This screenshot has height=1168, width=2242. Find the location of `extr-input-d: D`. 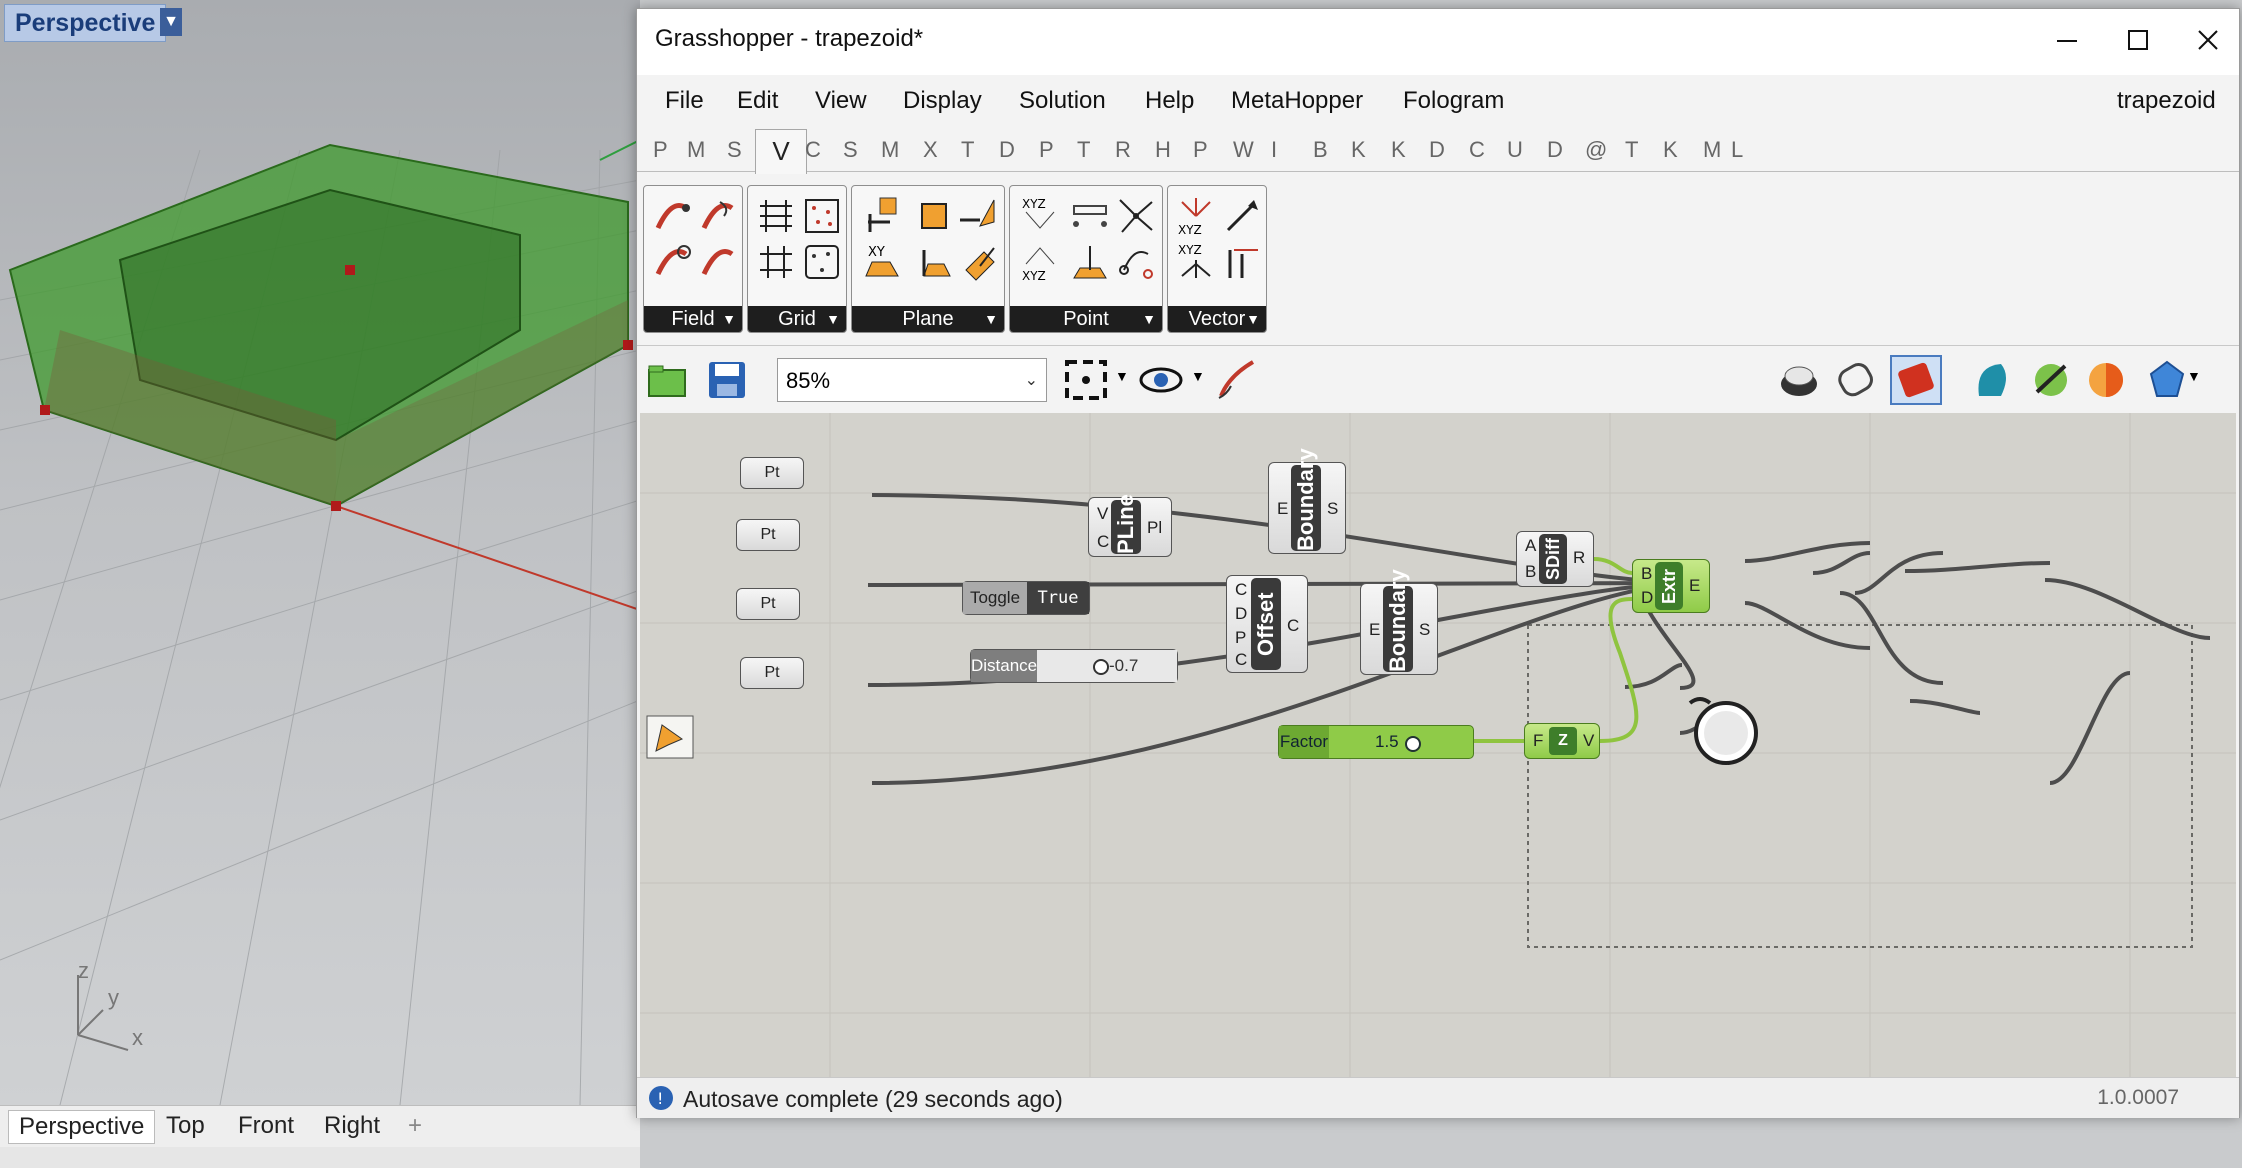

extr-input-d: D is located at coordinates (1647, 598).